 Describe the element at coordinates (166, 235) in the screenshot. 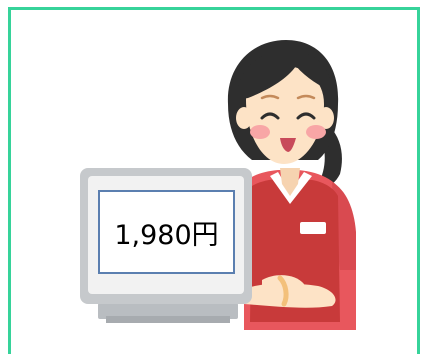

I see `price-text: 1,980円` at that location.